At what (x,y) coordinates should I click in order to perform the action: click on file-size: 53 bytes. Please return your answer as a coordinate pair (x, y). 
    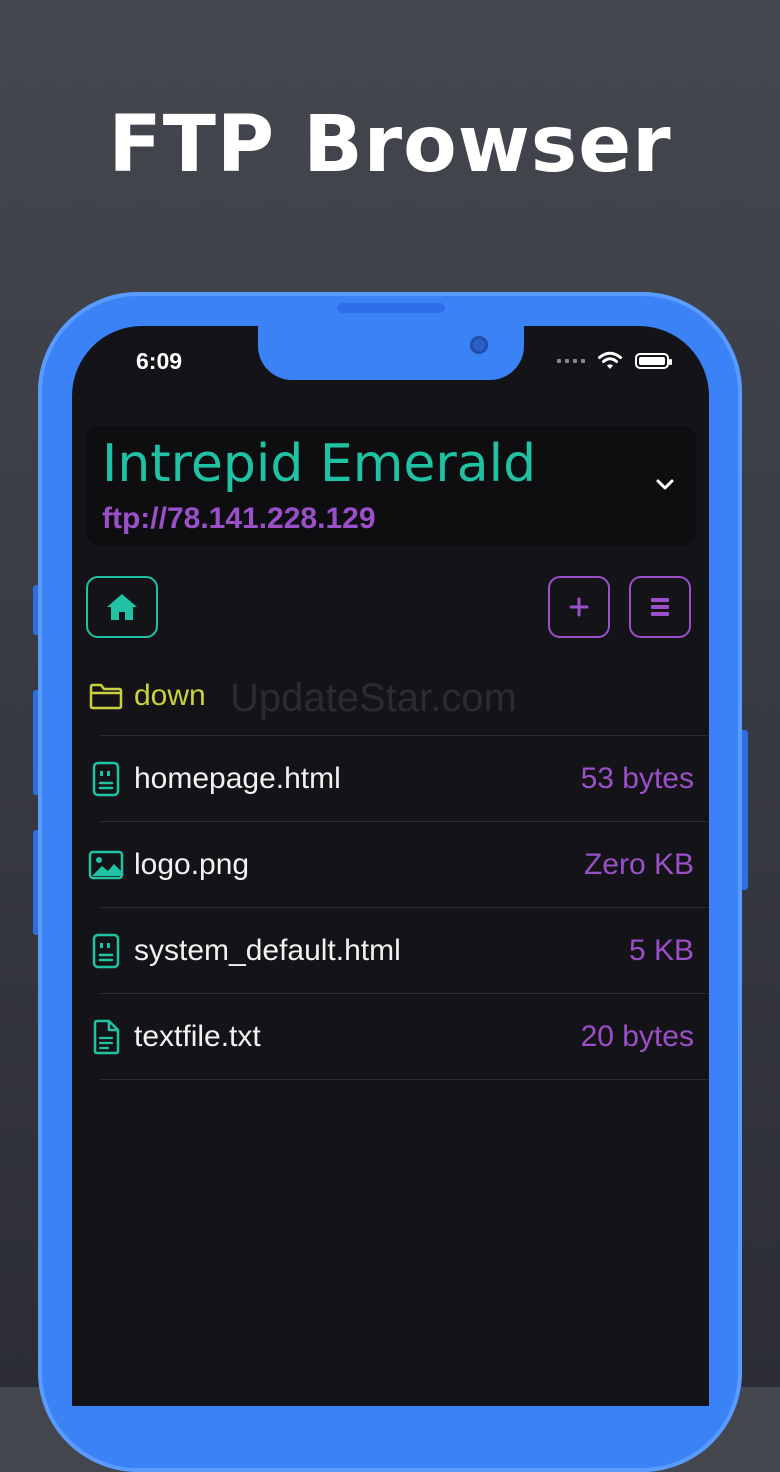
    Looking at the image, I should click on (637, 778).